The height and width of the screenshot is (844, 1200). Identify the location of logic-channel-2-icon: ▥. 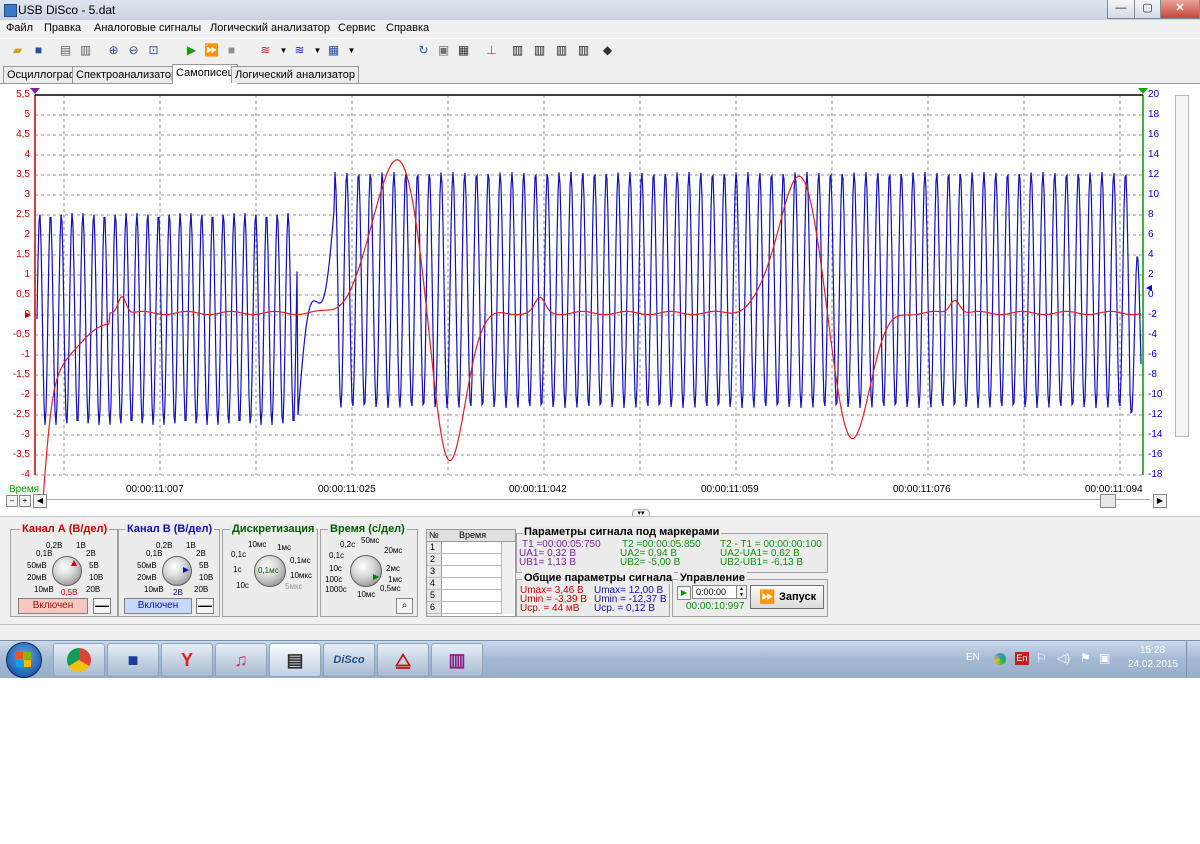
(539, 50).